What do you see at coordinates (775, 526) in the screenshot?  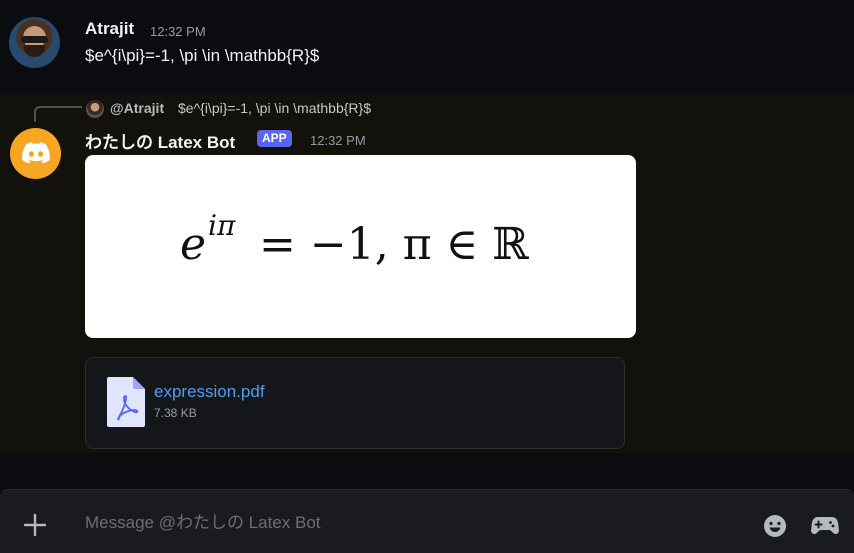 I see `emoji-icon` at bounding box center [775, 526].